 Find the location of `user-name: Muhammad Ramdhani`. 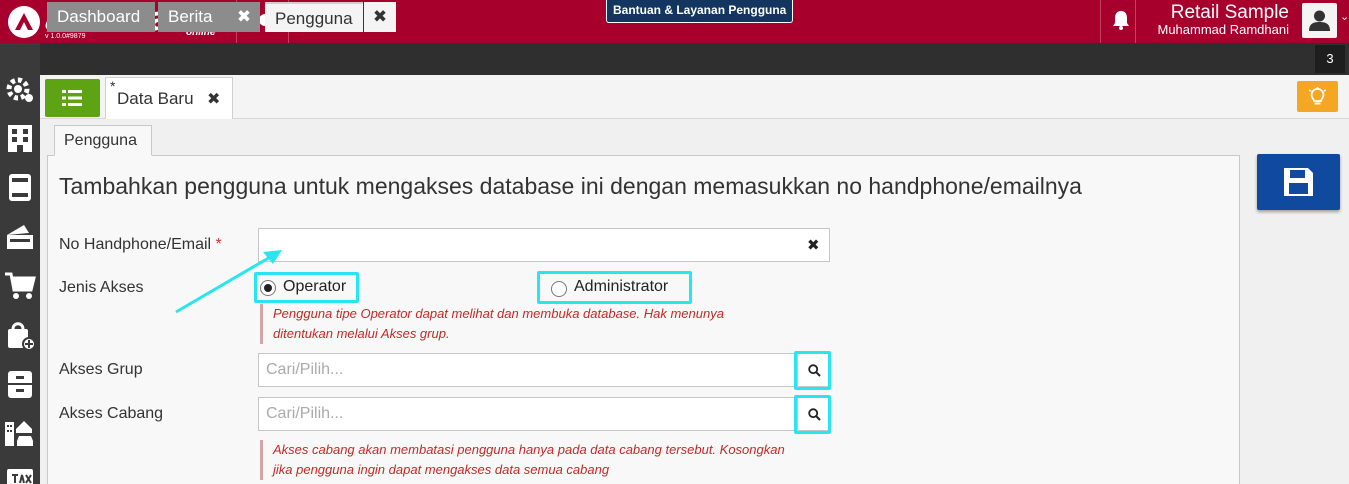

user-name: Muhammad Ramdhani is located at coordinates (1223, 29).